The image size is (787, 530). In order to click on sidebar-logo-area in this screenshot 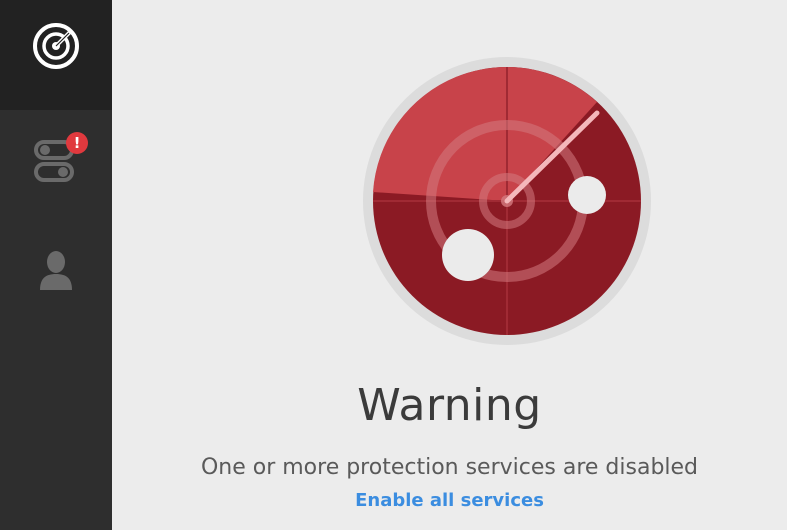, I will do `click(56, 55)`.